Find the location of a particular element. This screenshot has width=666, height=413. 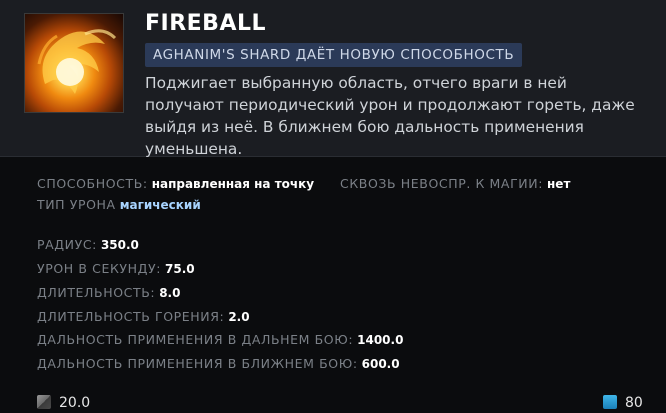

melee-cast-range-value: 600.0 is located at coordinates (380, 364).